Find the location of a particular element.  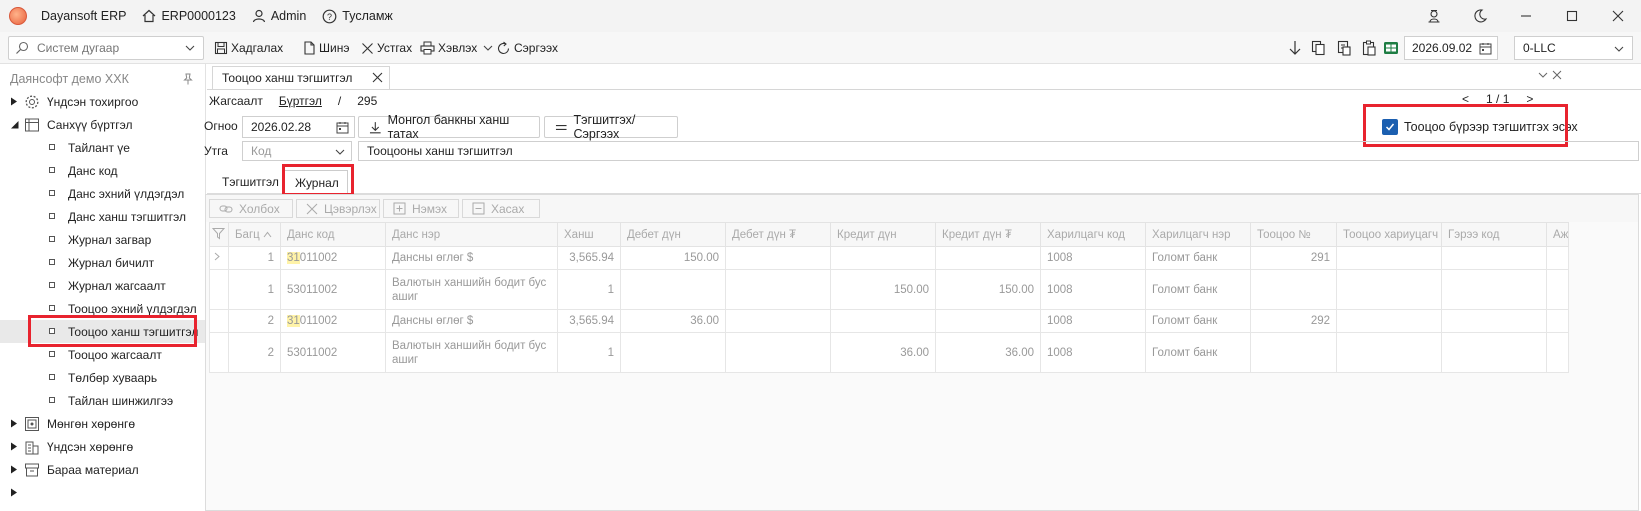

row-expand-icon is located at coordinates (219, 258).